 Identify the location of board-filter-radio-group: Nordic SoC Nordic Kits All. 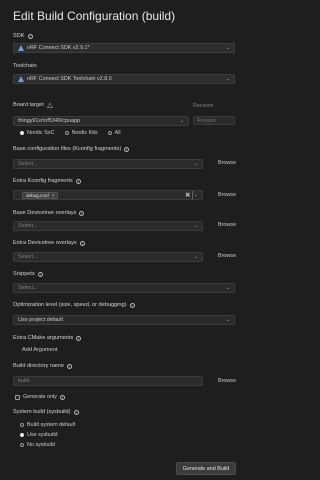
(70, 133).